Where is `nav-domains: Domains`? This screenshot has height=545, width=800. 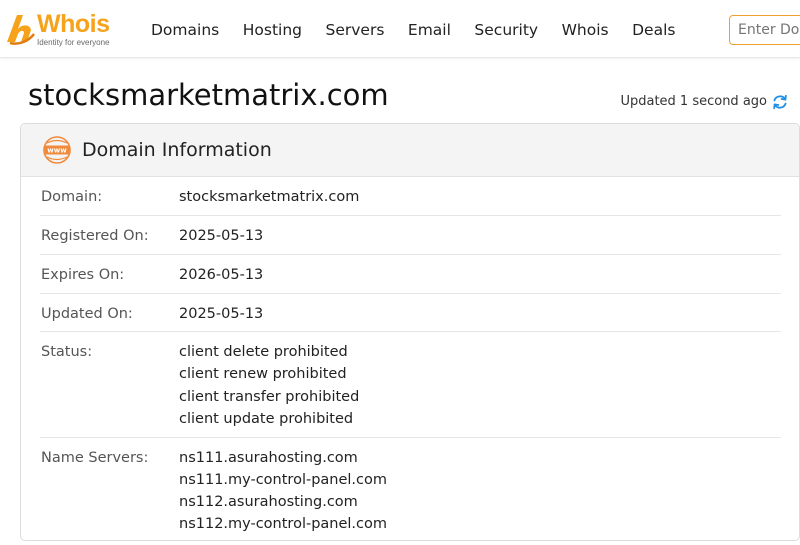
nav-domains: Domains is located at coordinates (185, 30).